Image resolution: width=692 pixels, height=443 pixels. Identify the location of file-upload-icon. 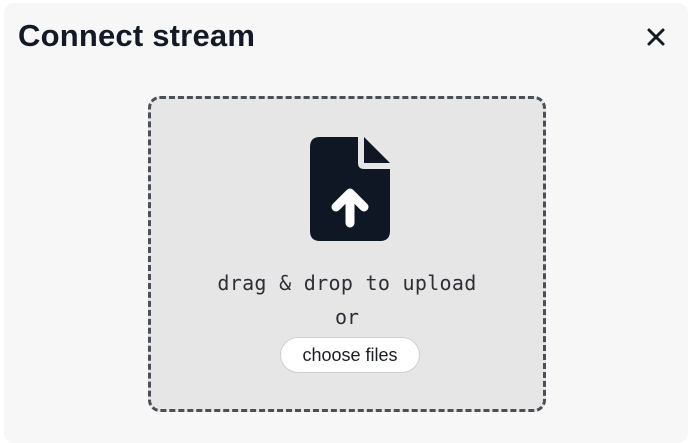
(350, 189).